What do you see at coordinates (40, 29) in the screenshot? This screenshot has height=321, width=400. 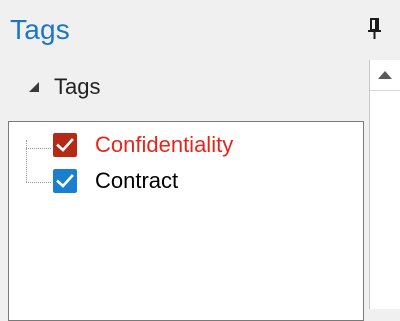 I see `panel-title: Tags` at bounding box center [40, 29].